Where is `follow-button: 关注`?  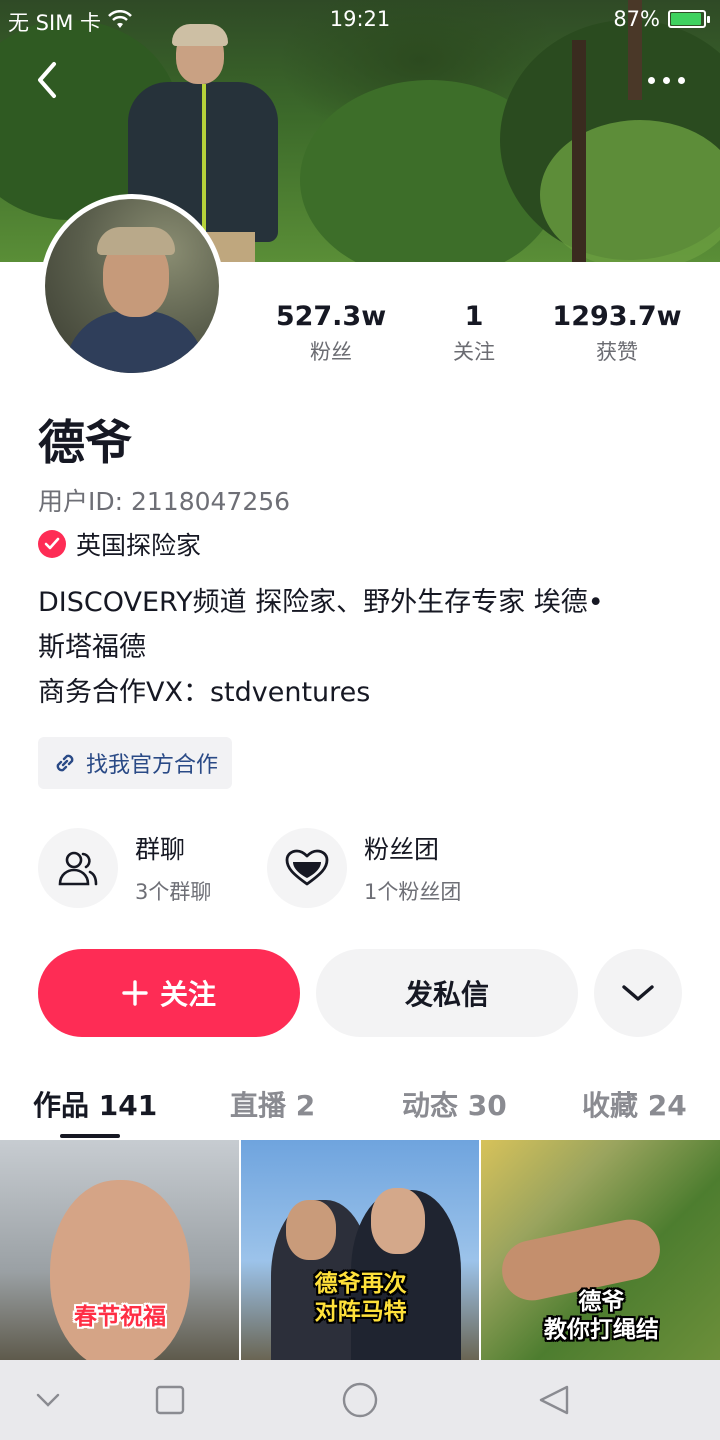
follow-button: 关注 is located at coordinates (169, 993).